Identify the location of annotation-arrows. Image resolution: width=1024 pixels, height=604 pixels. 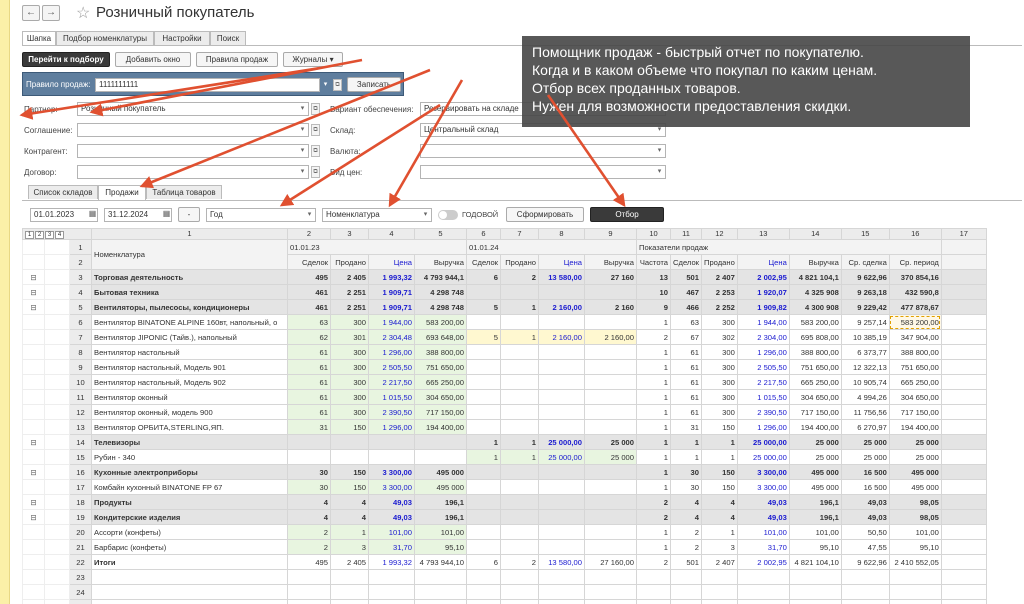
(322, 133).